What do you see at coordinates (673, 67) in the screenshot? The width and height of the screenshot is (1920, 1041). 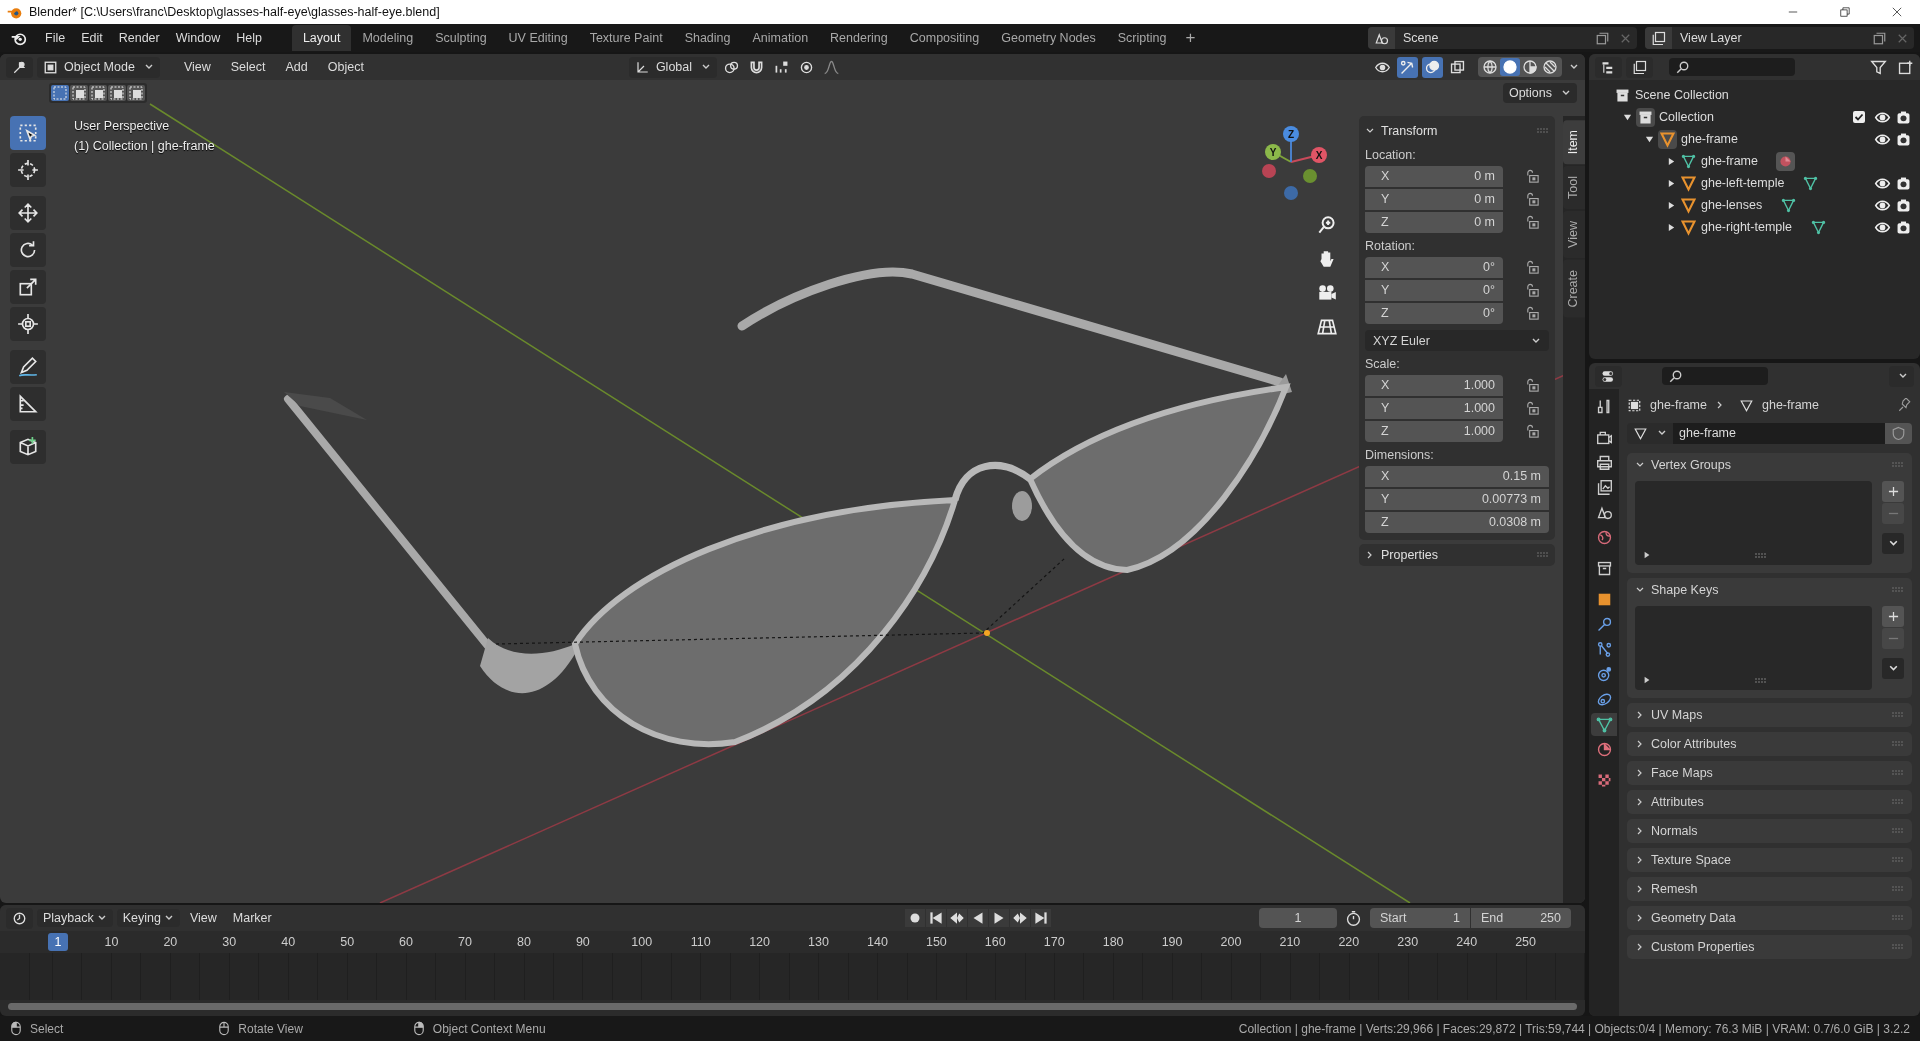 I see `orientation-dropdown: Global` at bounding box center [673, 67].